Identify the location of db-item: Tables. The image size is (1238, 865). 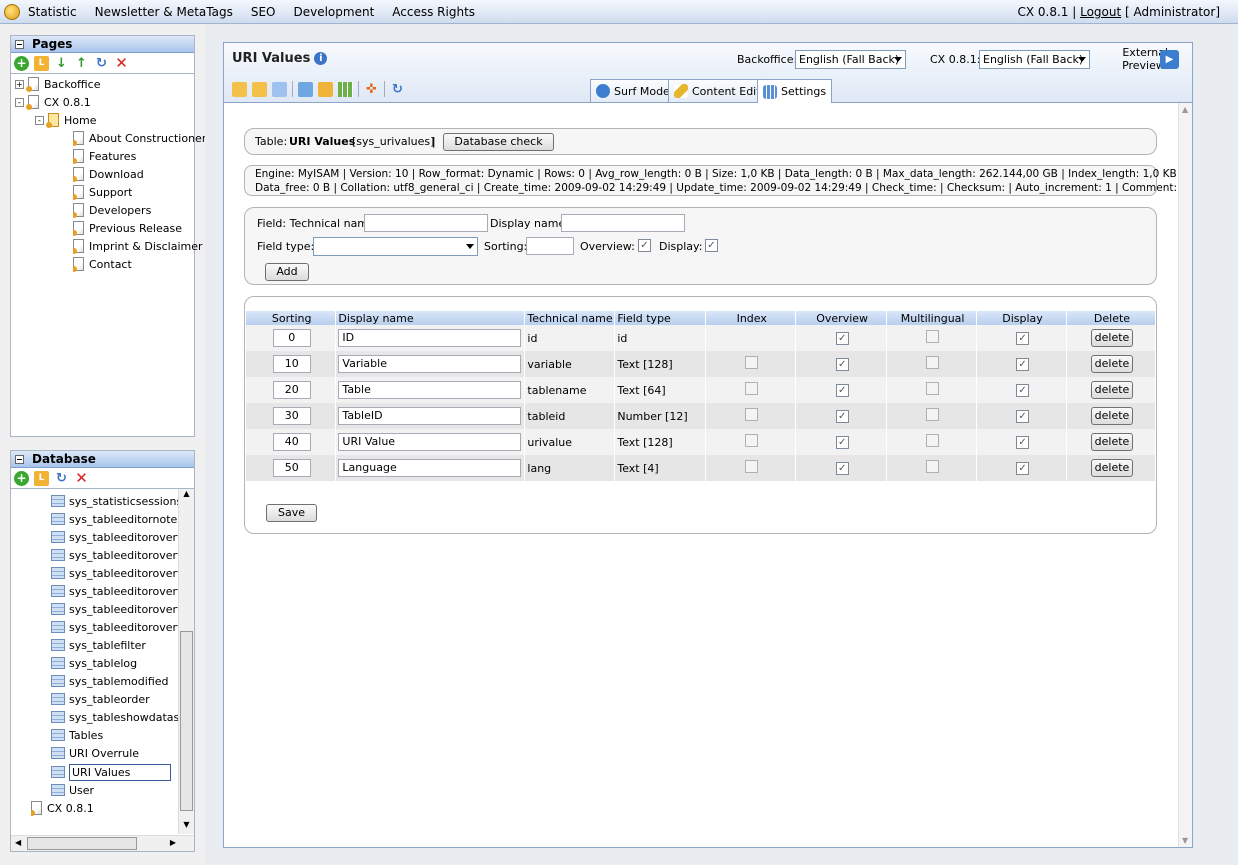
(77, 735).